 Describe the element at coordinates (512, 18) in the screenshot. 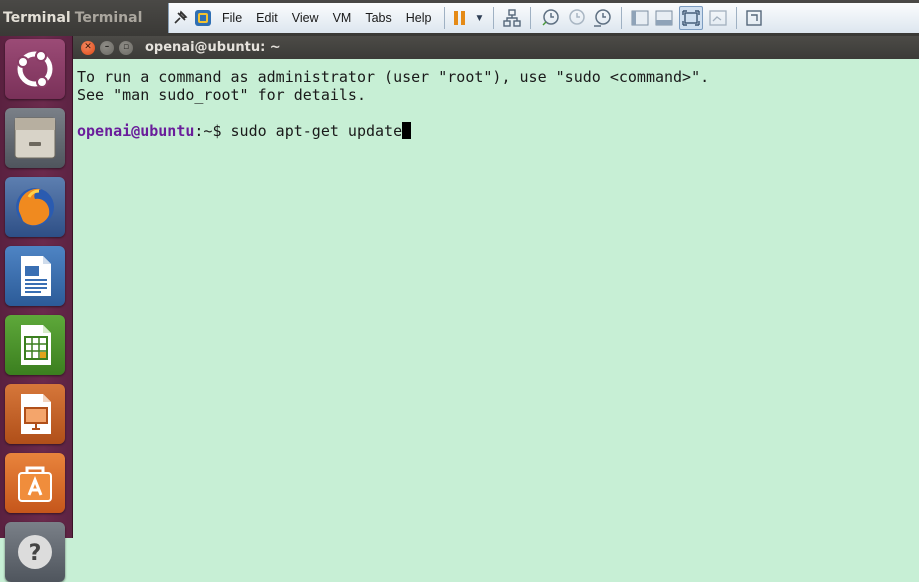

I see `network-icon` at that location.